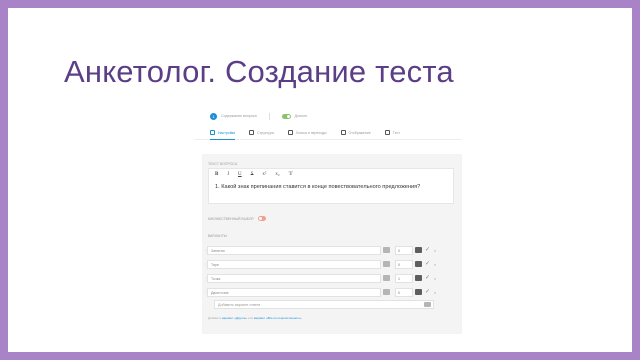  I want to click on slide-title: Анкетолог. Создание теста, so click(259, 71).